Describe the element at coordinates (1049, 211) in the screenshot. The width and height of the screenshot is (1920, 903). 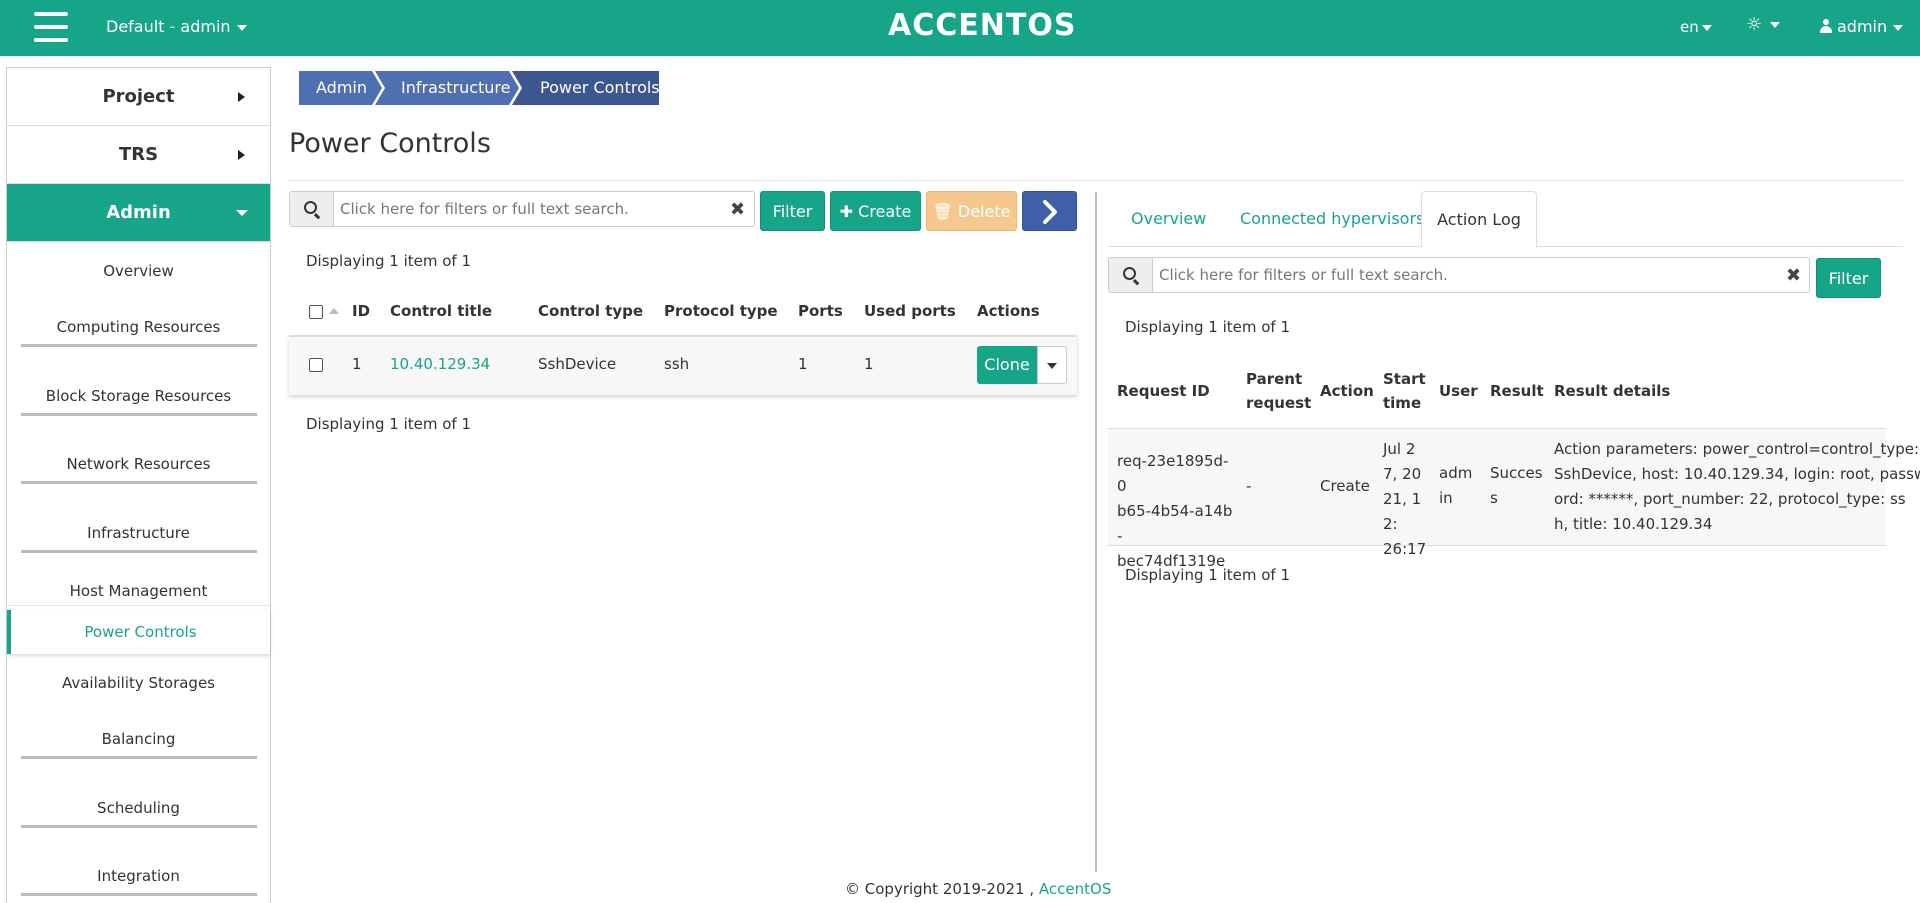
I see `expand-panel-button` at that location.